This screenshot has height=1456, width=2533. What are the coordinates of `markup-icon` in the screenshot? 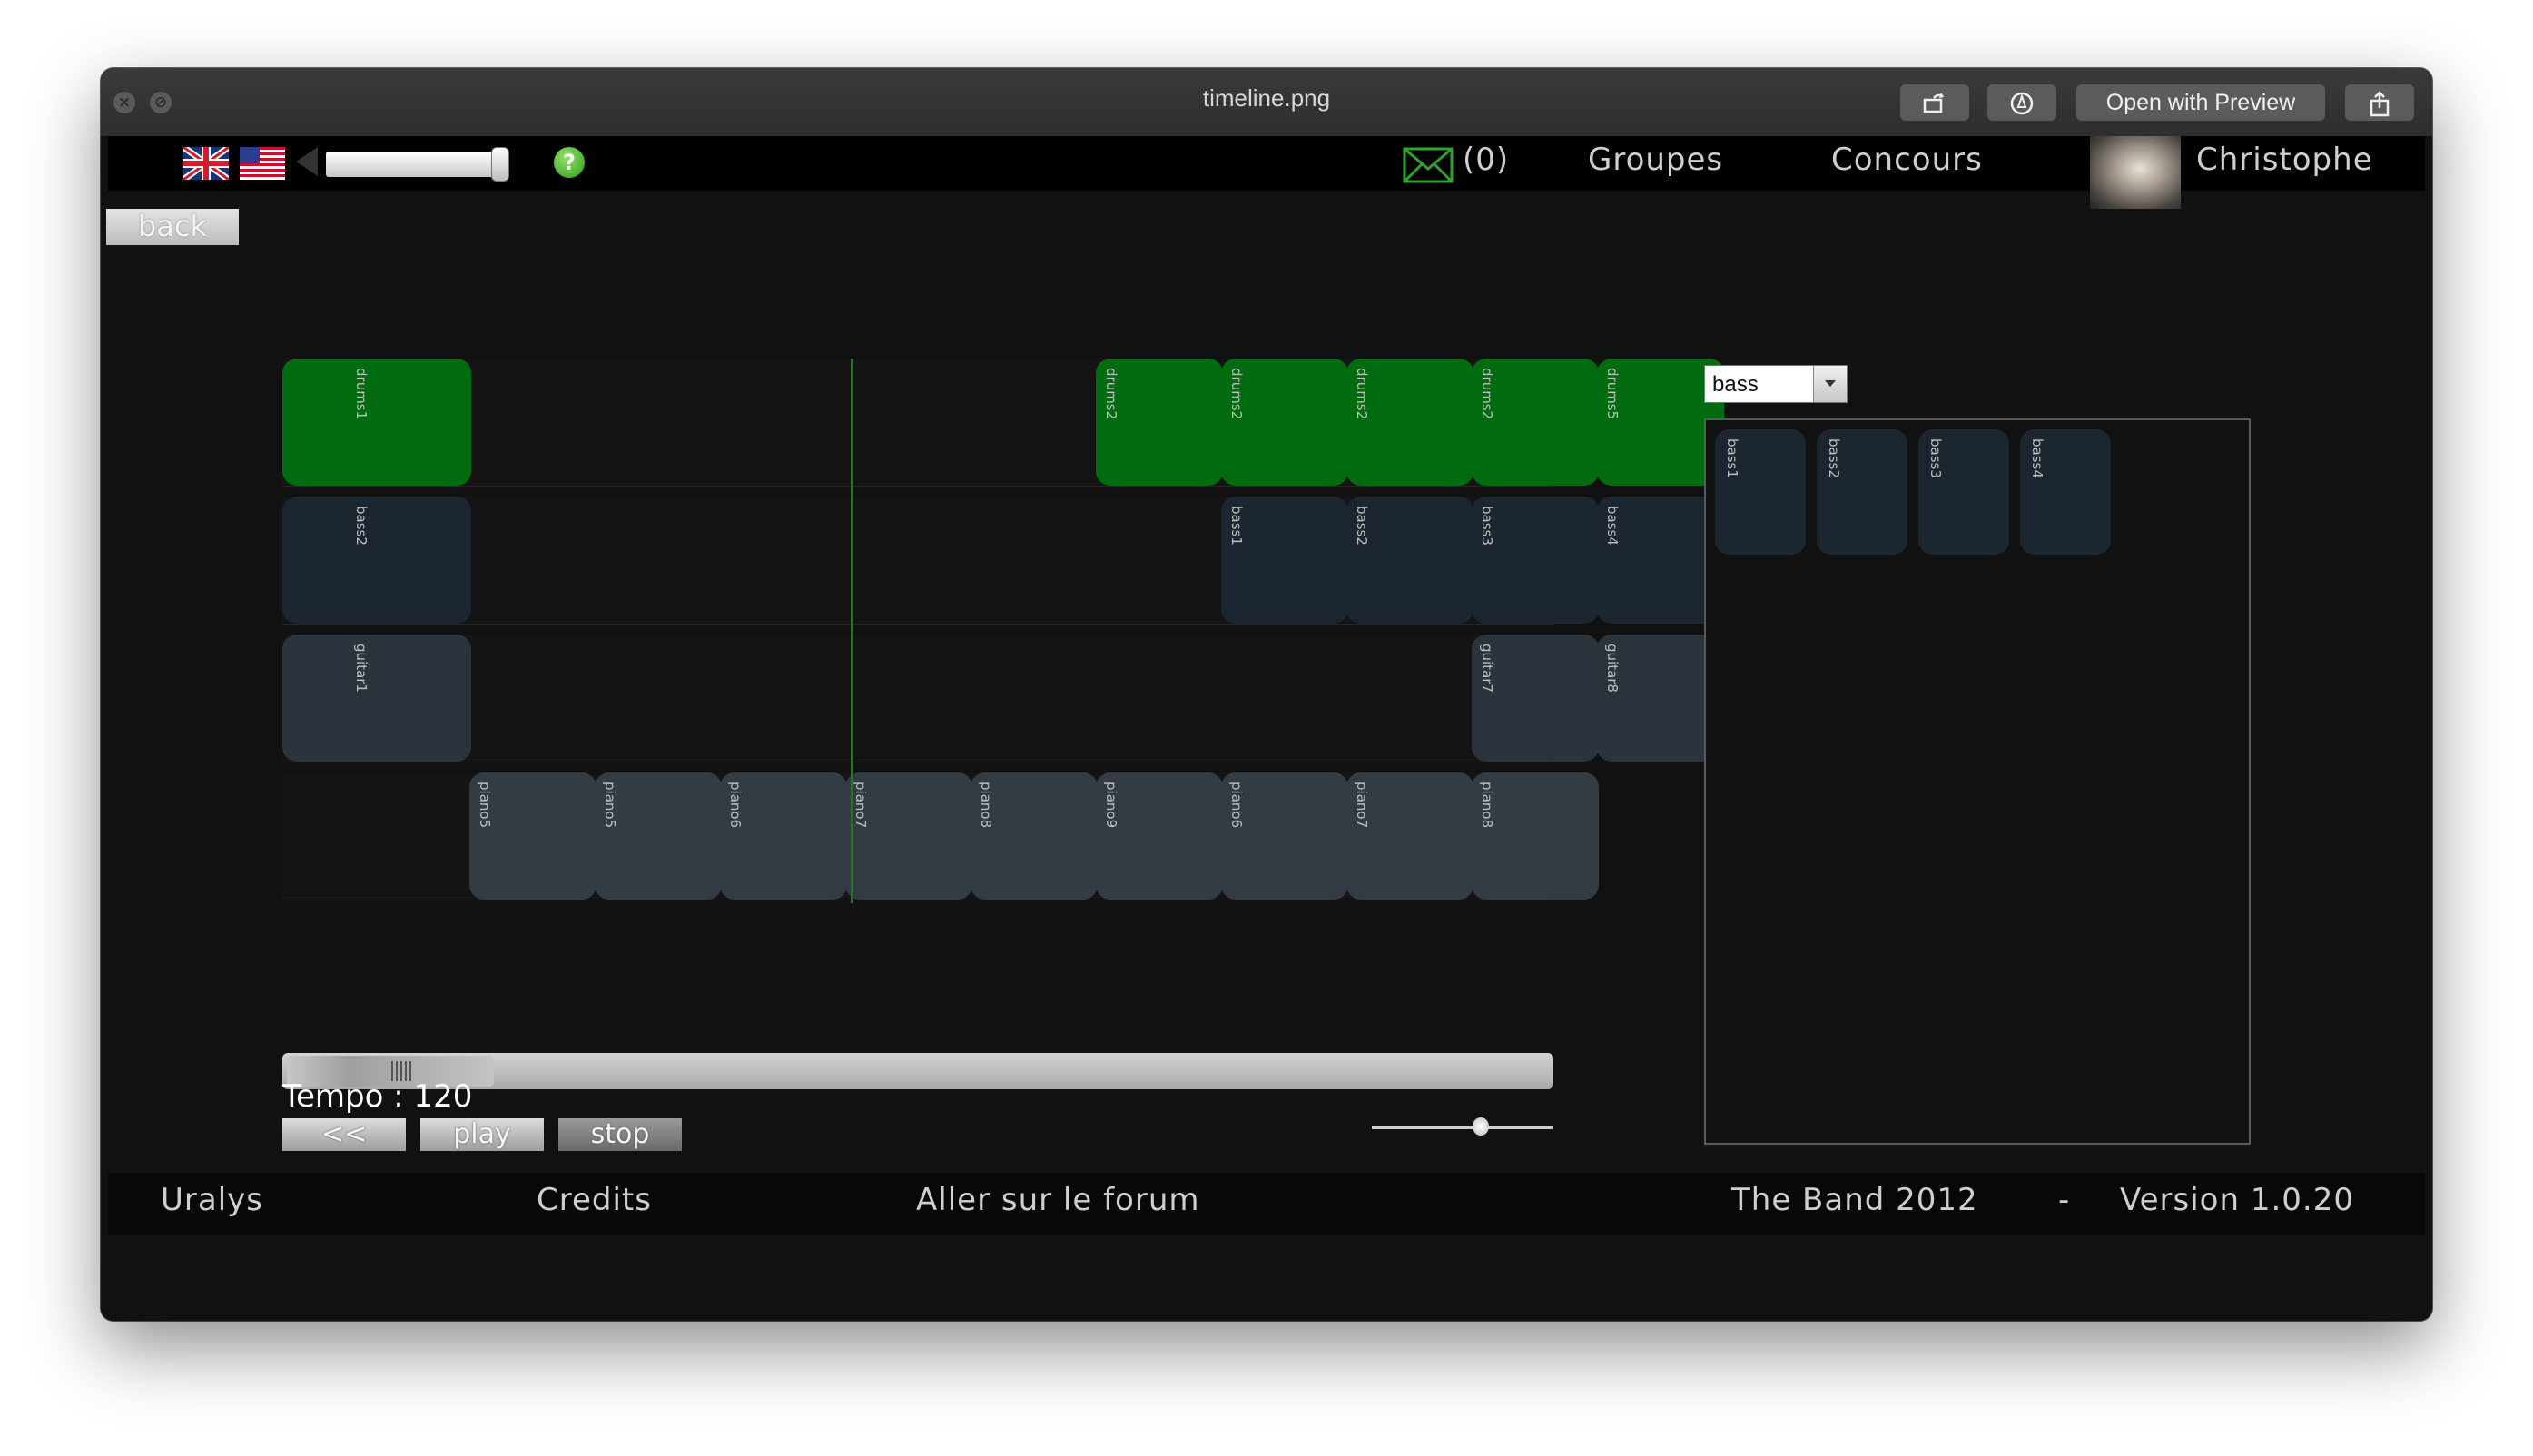 It's located at (2022, 104).